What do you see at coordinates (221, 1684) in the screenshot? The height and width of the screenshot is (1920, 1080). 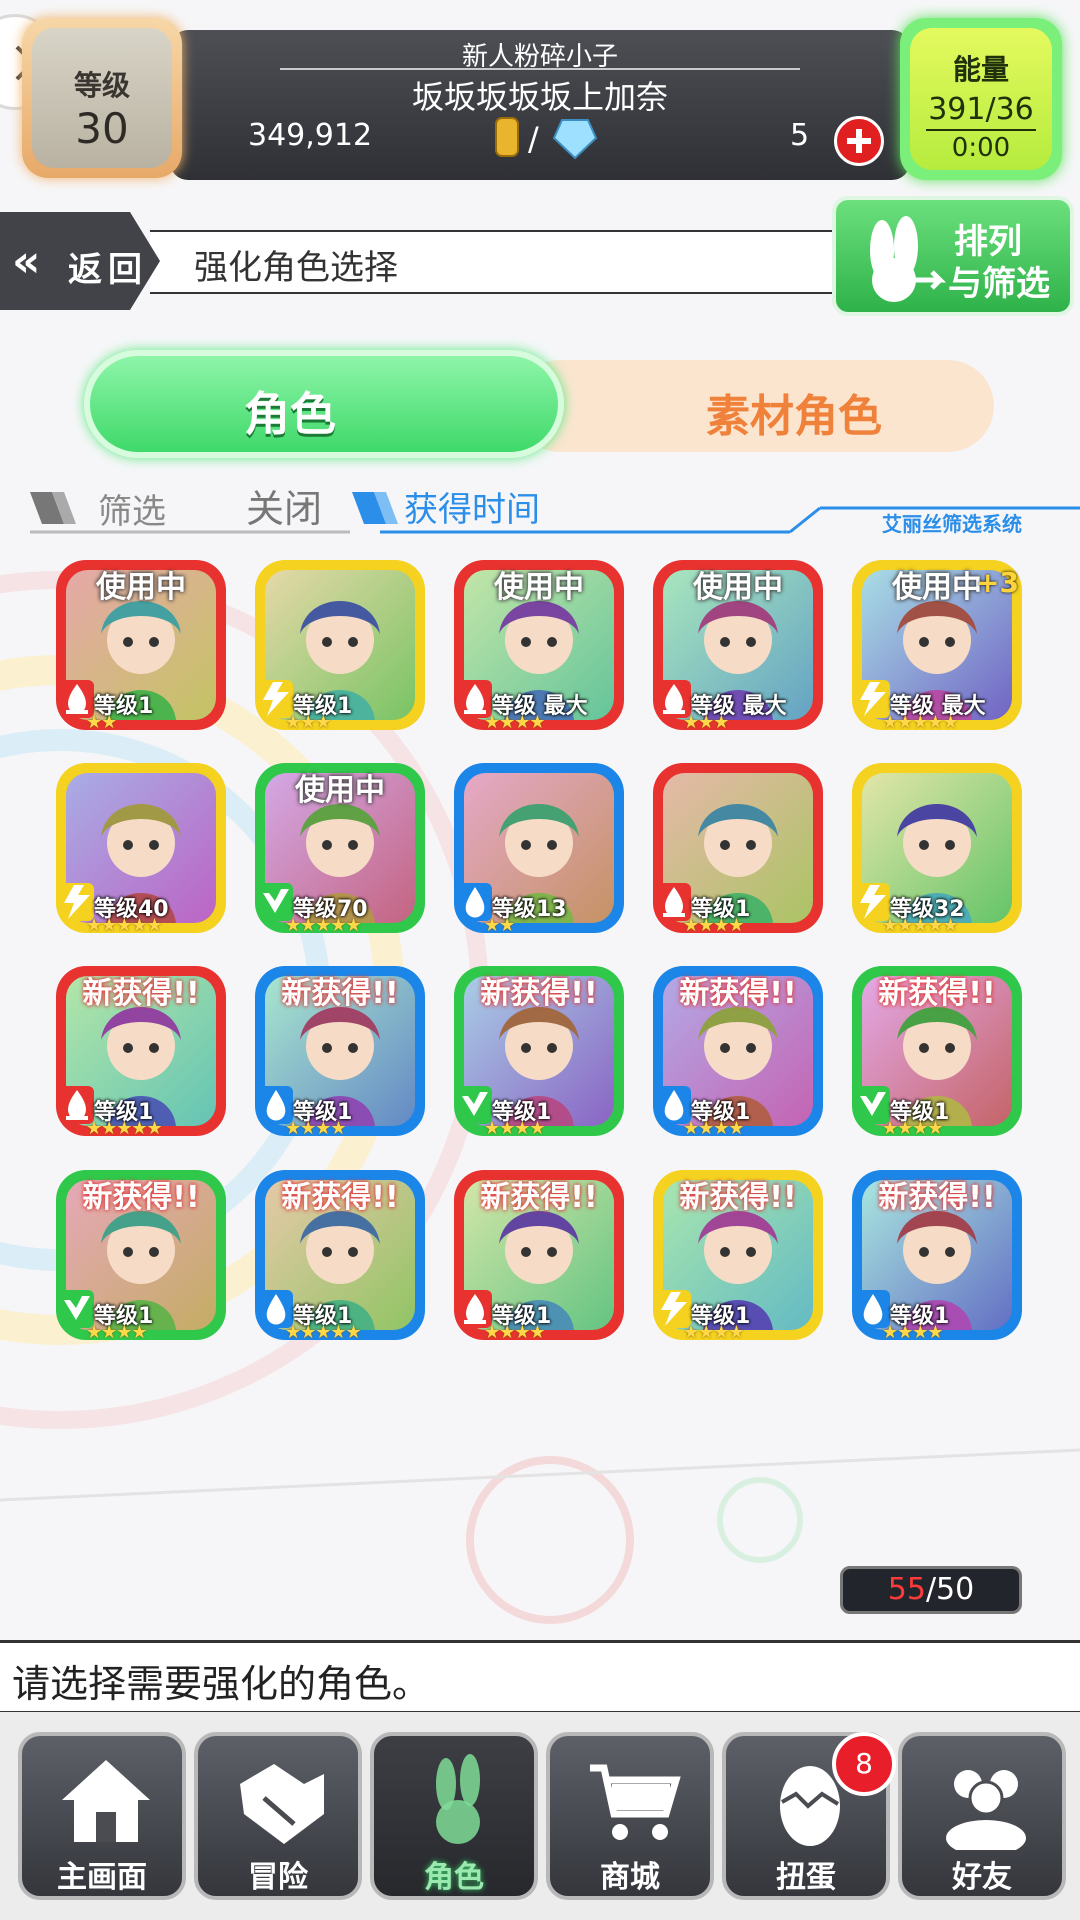 I see `instruction-text: 请选择需要强化的角色。` at bounding box center [221, 1684].